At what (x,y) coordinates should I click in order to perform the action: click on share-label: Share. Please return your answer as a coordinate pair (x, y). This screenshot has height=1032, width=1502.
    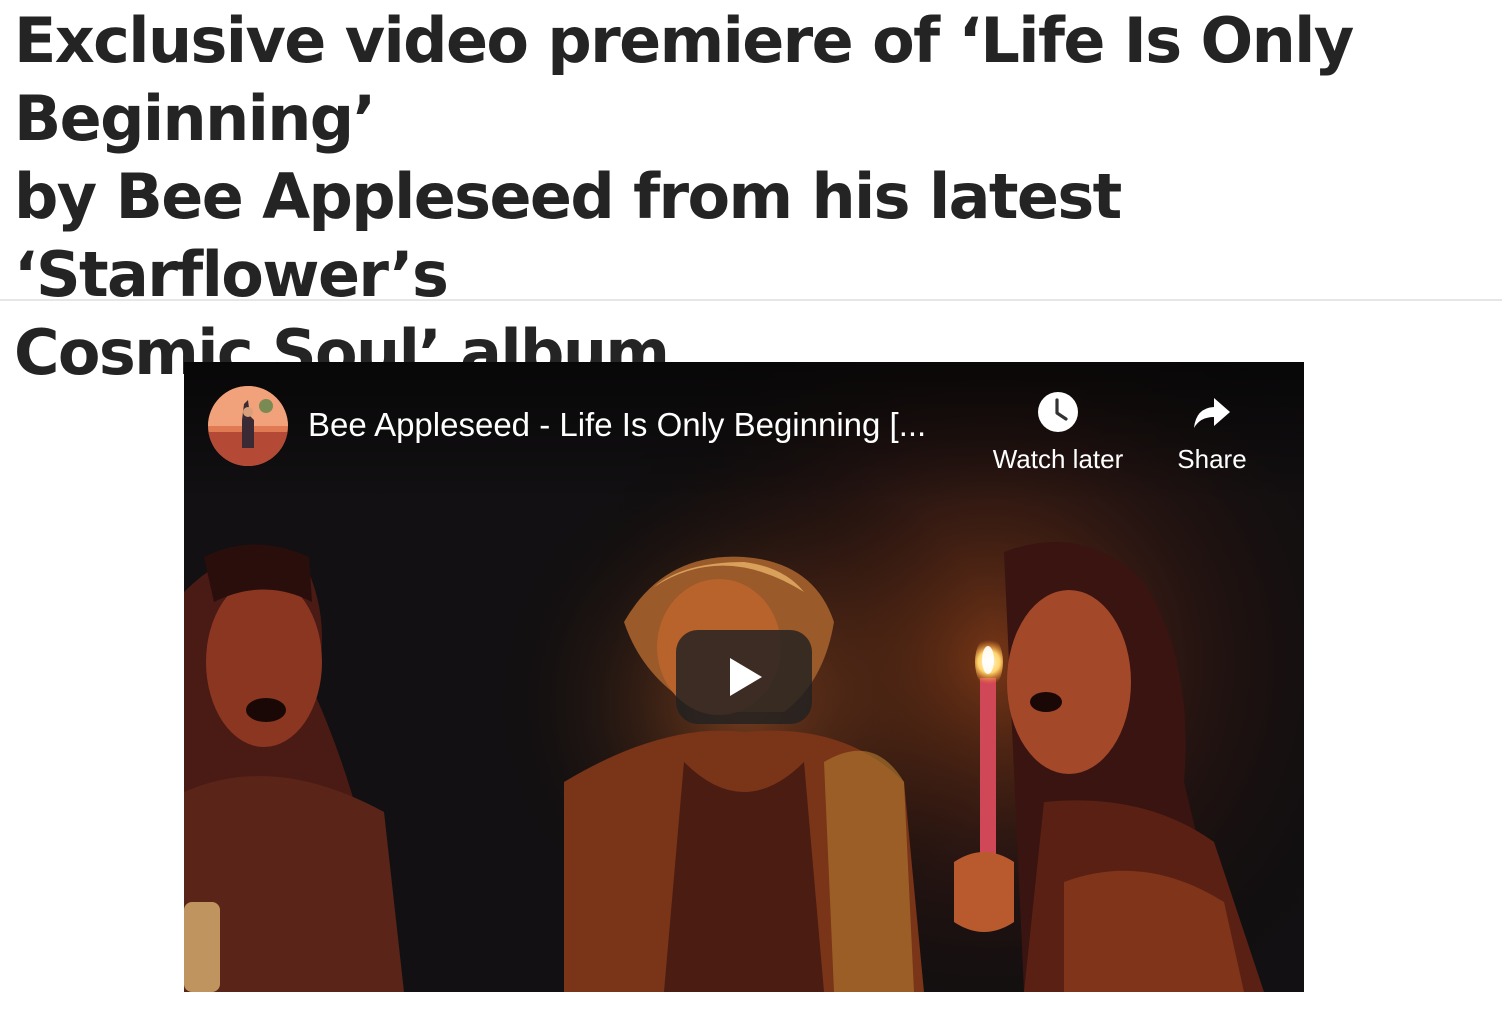
    Looking at the image, I should click on (1212, 459).